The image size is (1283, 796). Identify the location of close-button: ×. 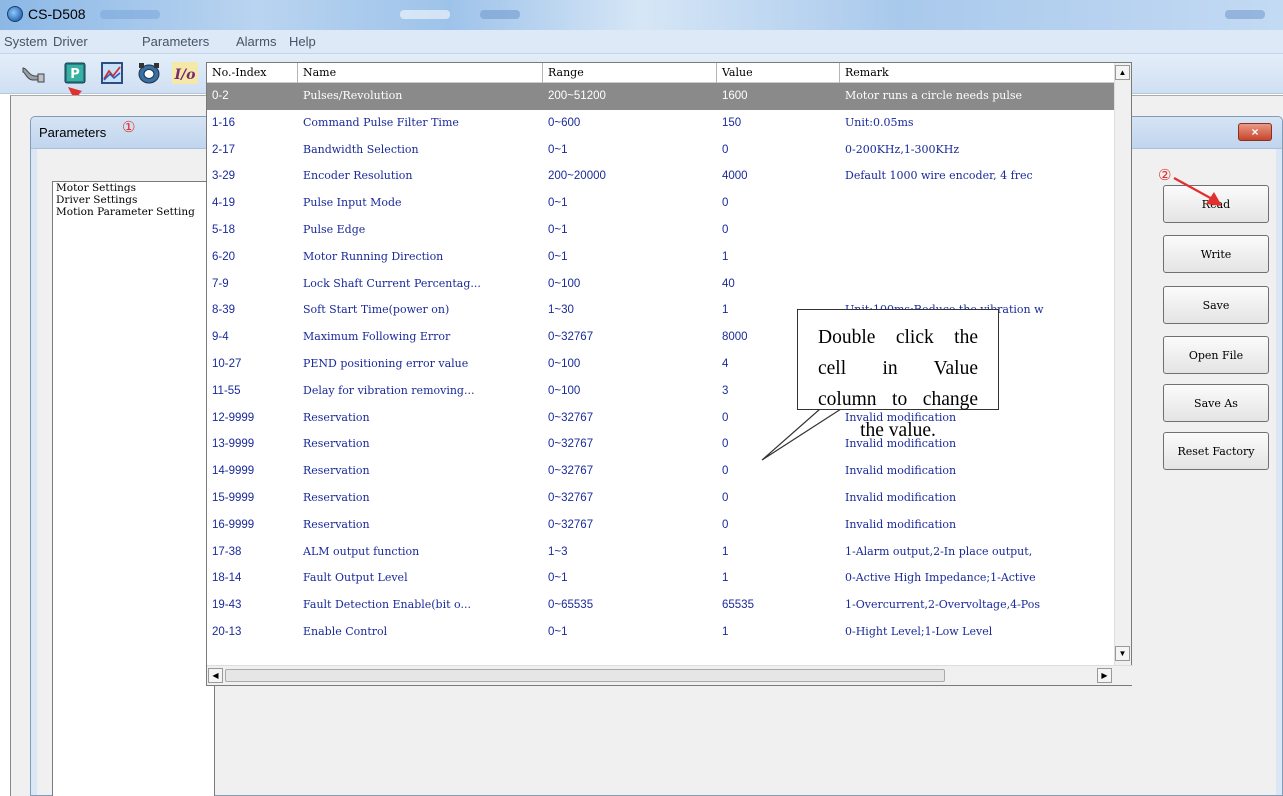
(1255, 132).